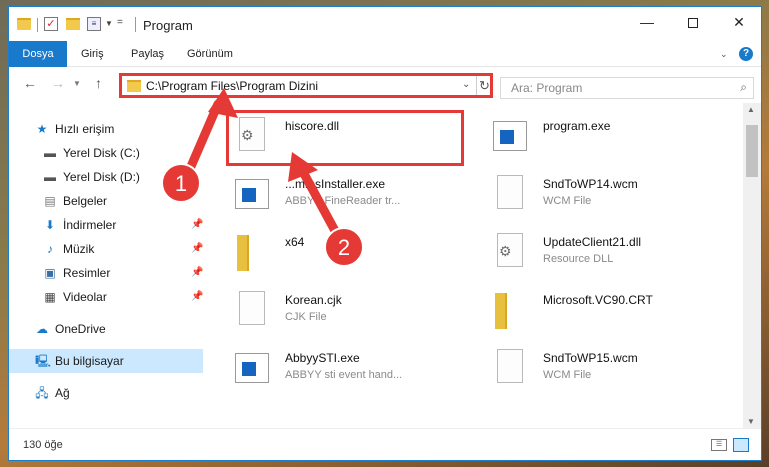 This screenshot has height=467, width=769. I want to click on recent-locations-icon: ▼, so click(77, 83).